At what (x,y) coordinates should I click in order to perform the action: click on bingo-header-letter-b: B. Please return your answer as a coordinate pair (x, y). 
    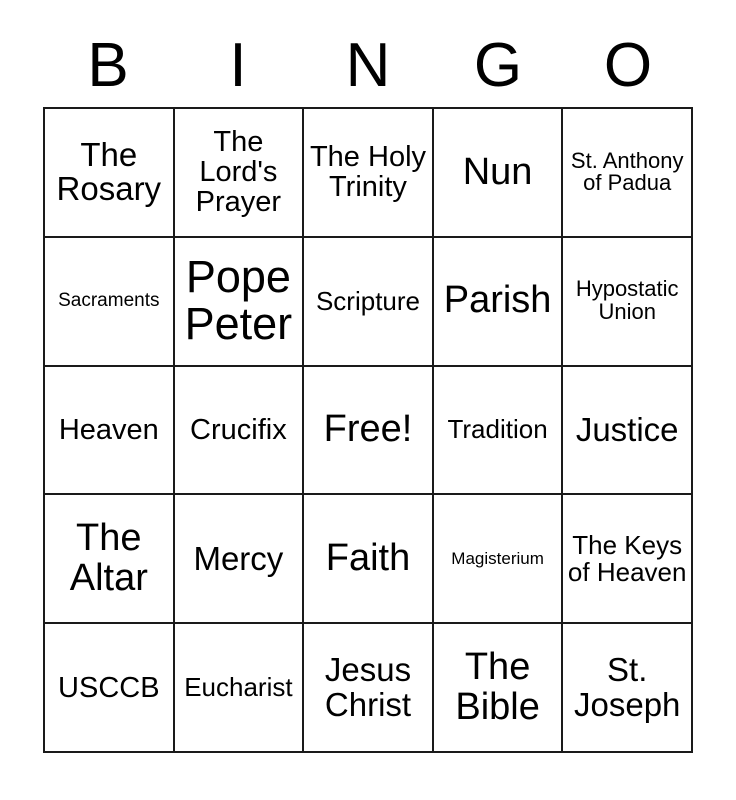
    Looking at the image, I should click on (108, 65).